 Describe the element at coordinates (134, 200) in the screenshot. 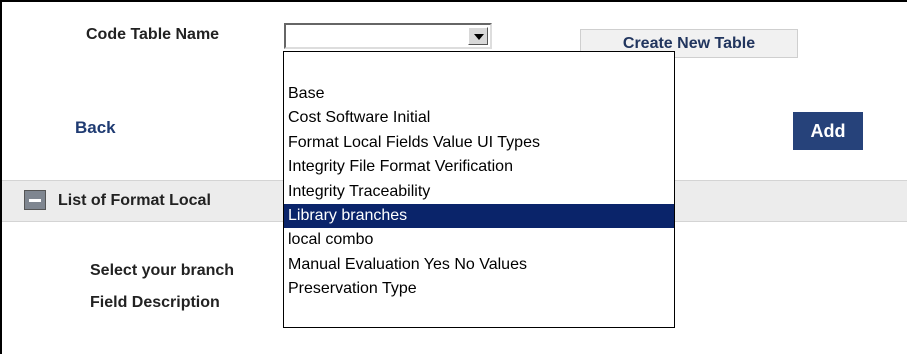

I see `section-title: List of Format Local` at that location.